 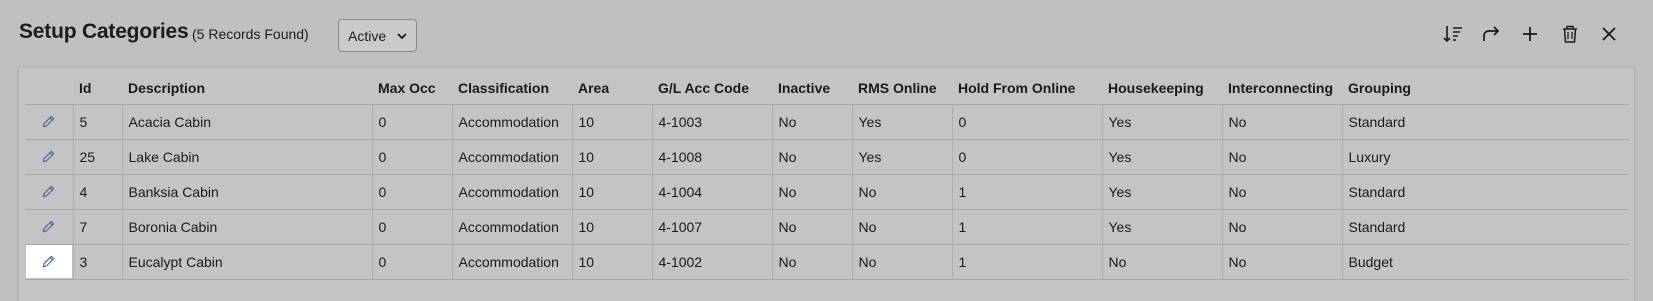 I want to click on record-count: (5 Records Found), so click(x=250, y=34).